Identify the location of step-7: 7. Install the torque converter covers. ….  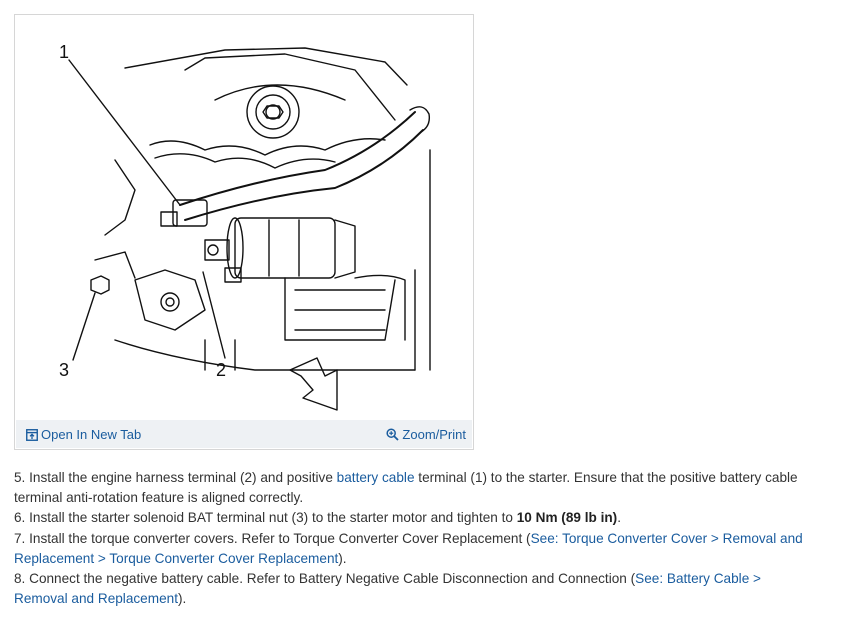
(414, 549).